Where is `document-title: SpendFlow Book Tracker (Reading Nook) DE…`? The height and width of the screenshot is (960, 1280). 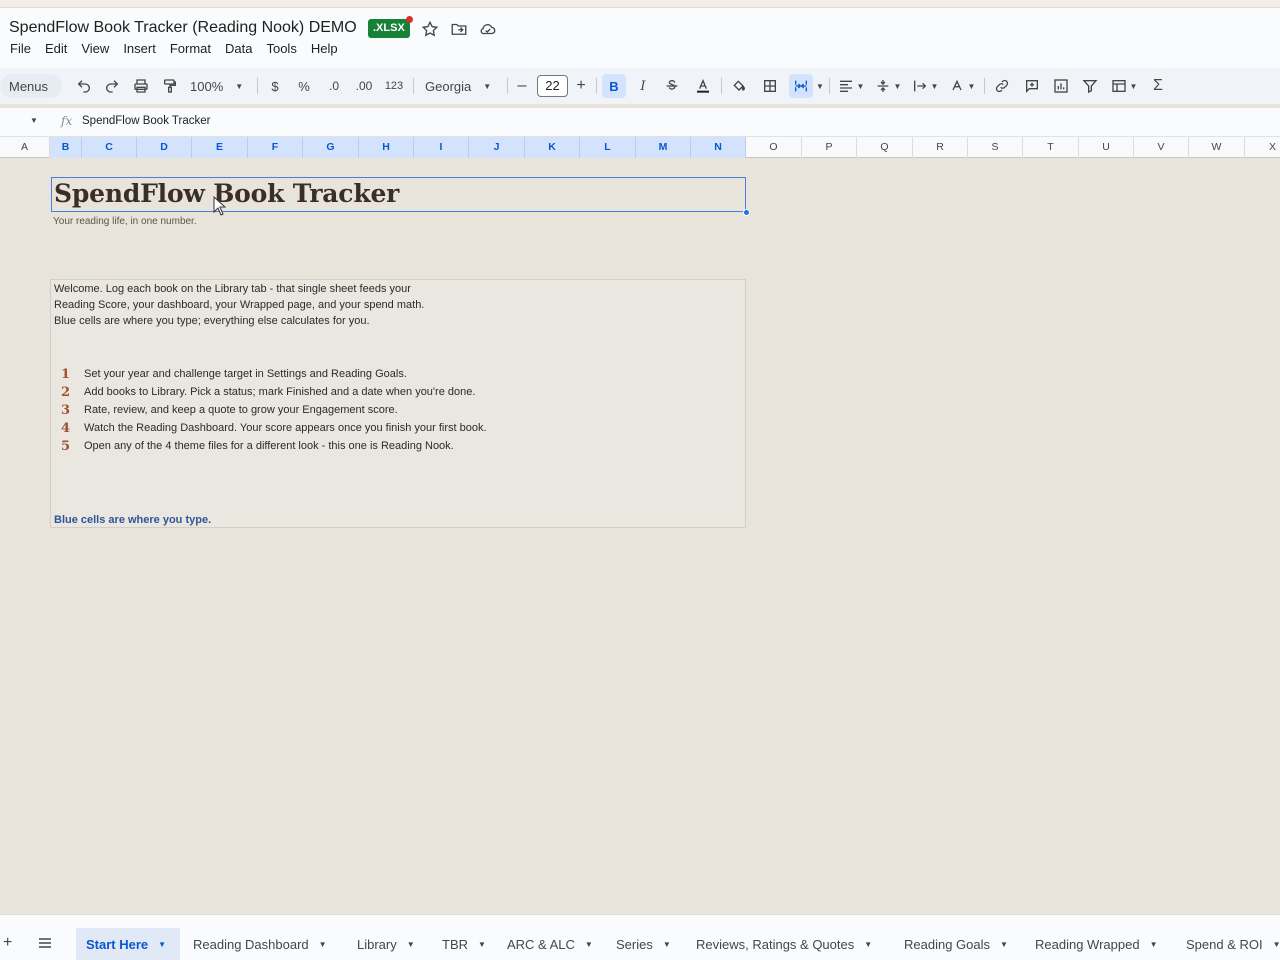
document-title: SpendFlow Book Tracker (Reading Nook) DE… is located at coordinates (183, 28).